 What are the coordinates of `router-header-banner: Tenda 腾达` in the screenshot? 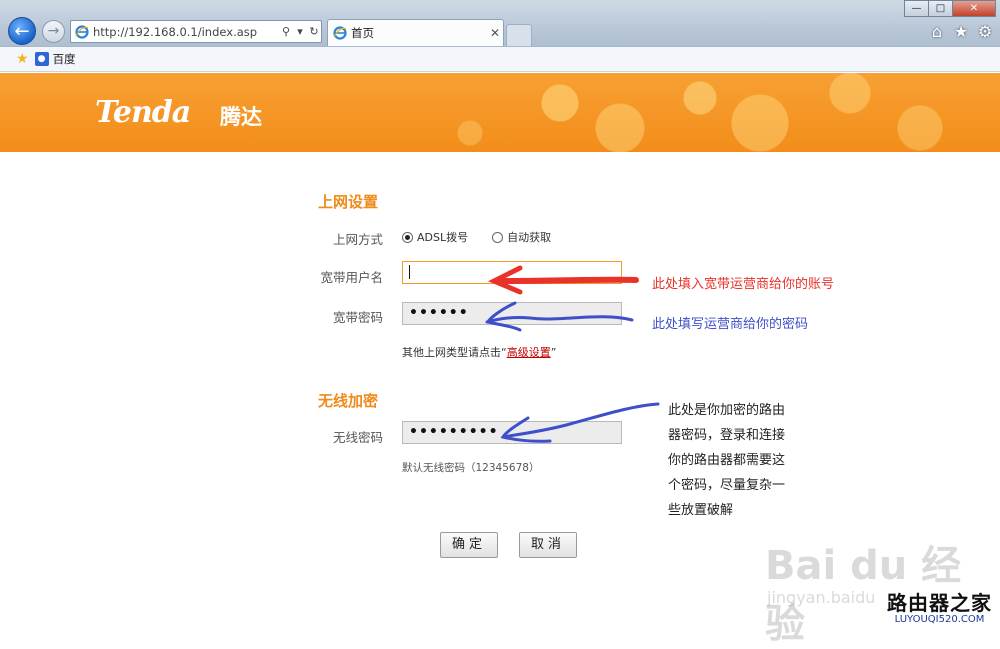 It's located at (500, 112).